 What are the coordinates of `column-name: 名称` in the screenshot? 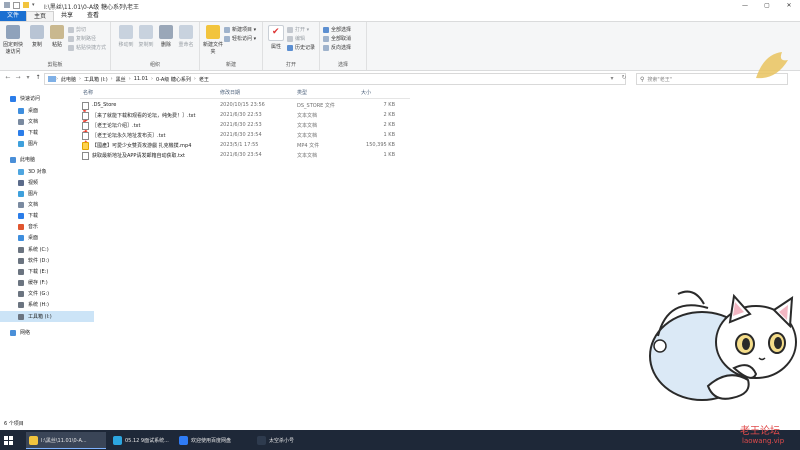 It's located at (88, 92).